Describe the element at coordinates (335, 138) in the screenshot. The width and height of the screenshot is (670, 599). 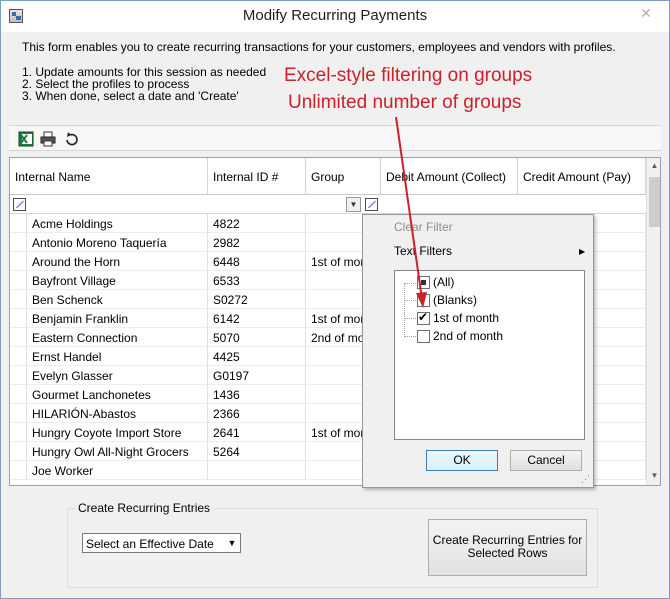
I see `toolbar` at that location.